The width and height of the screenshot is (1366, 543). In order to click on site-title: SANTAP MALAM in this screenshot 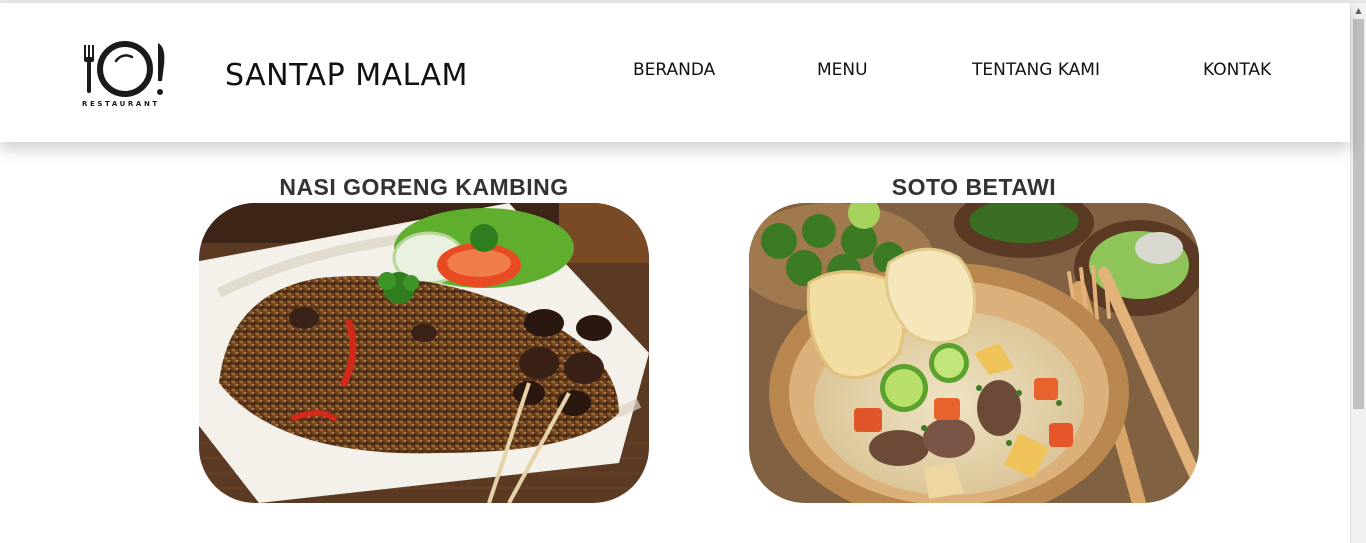, I will do `click(346, 75)`.